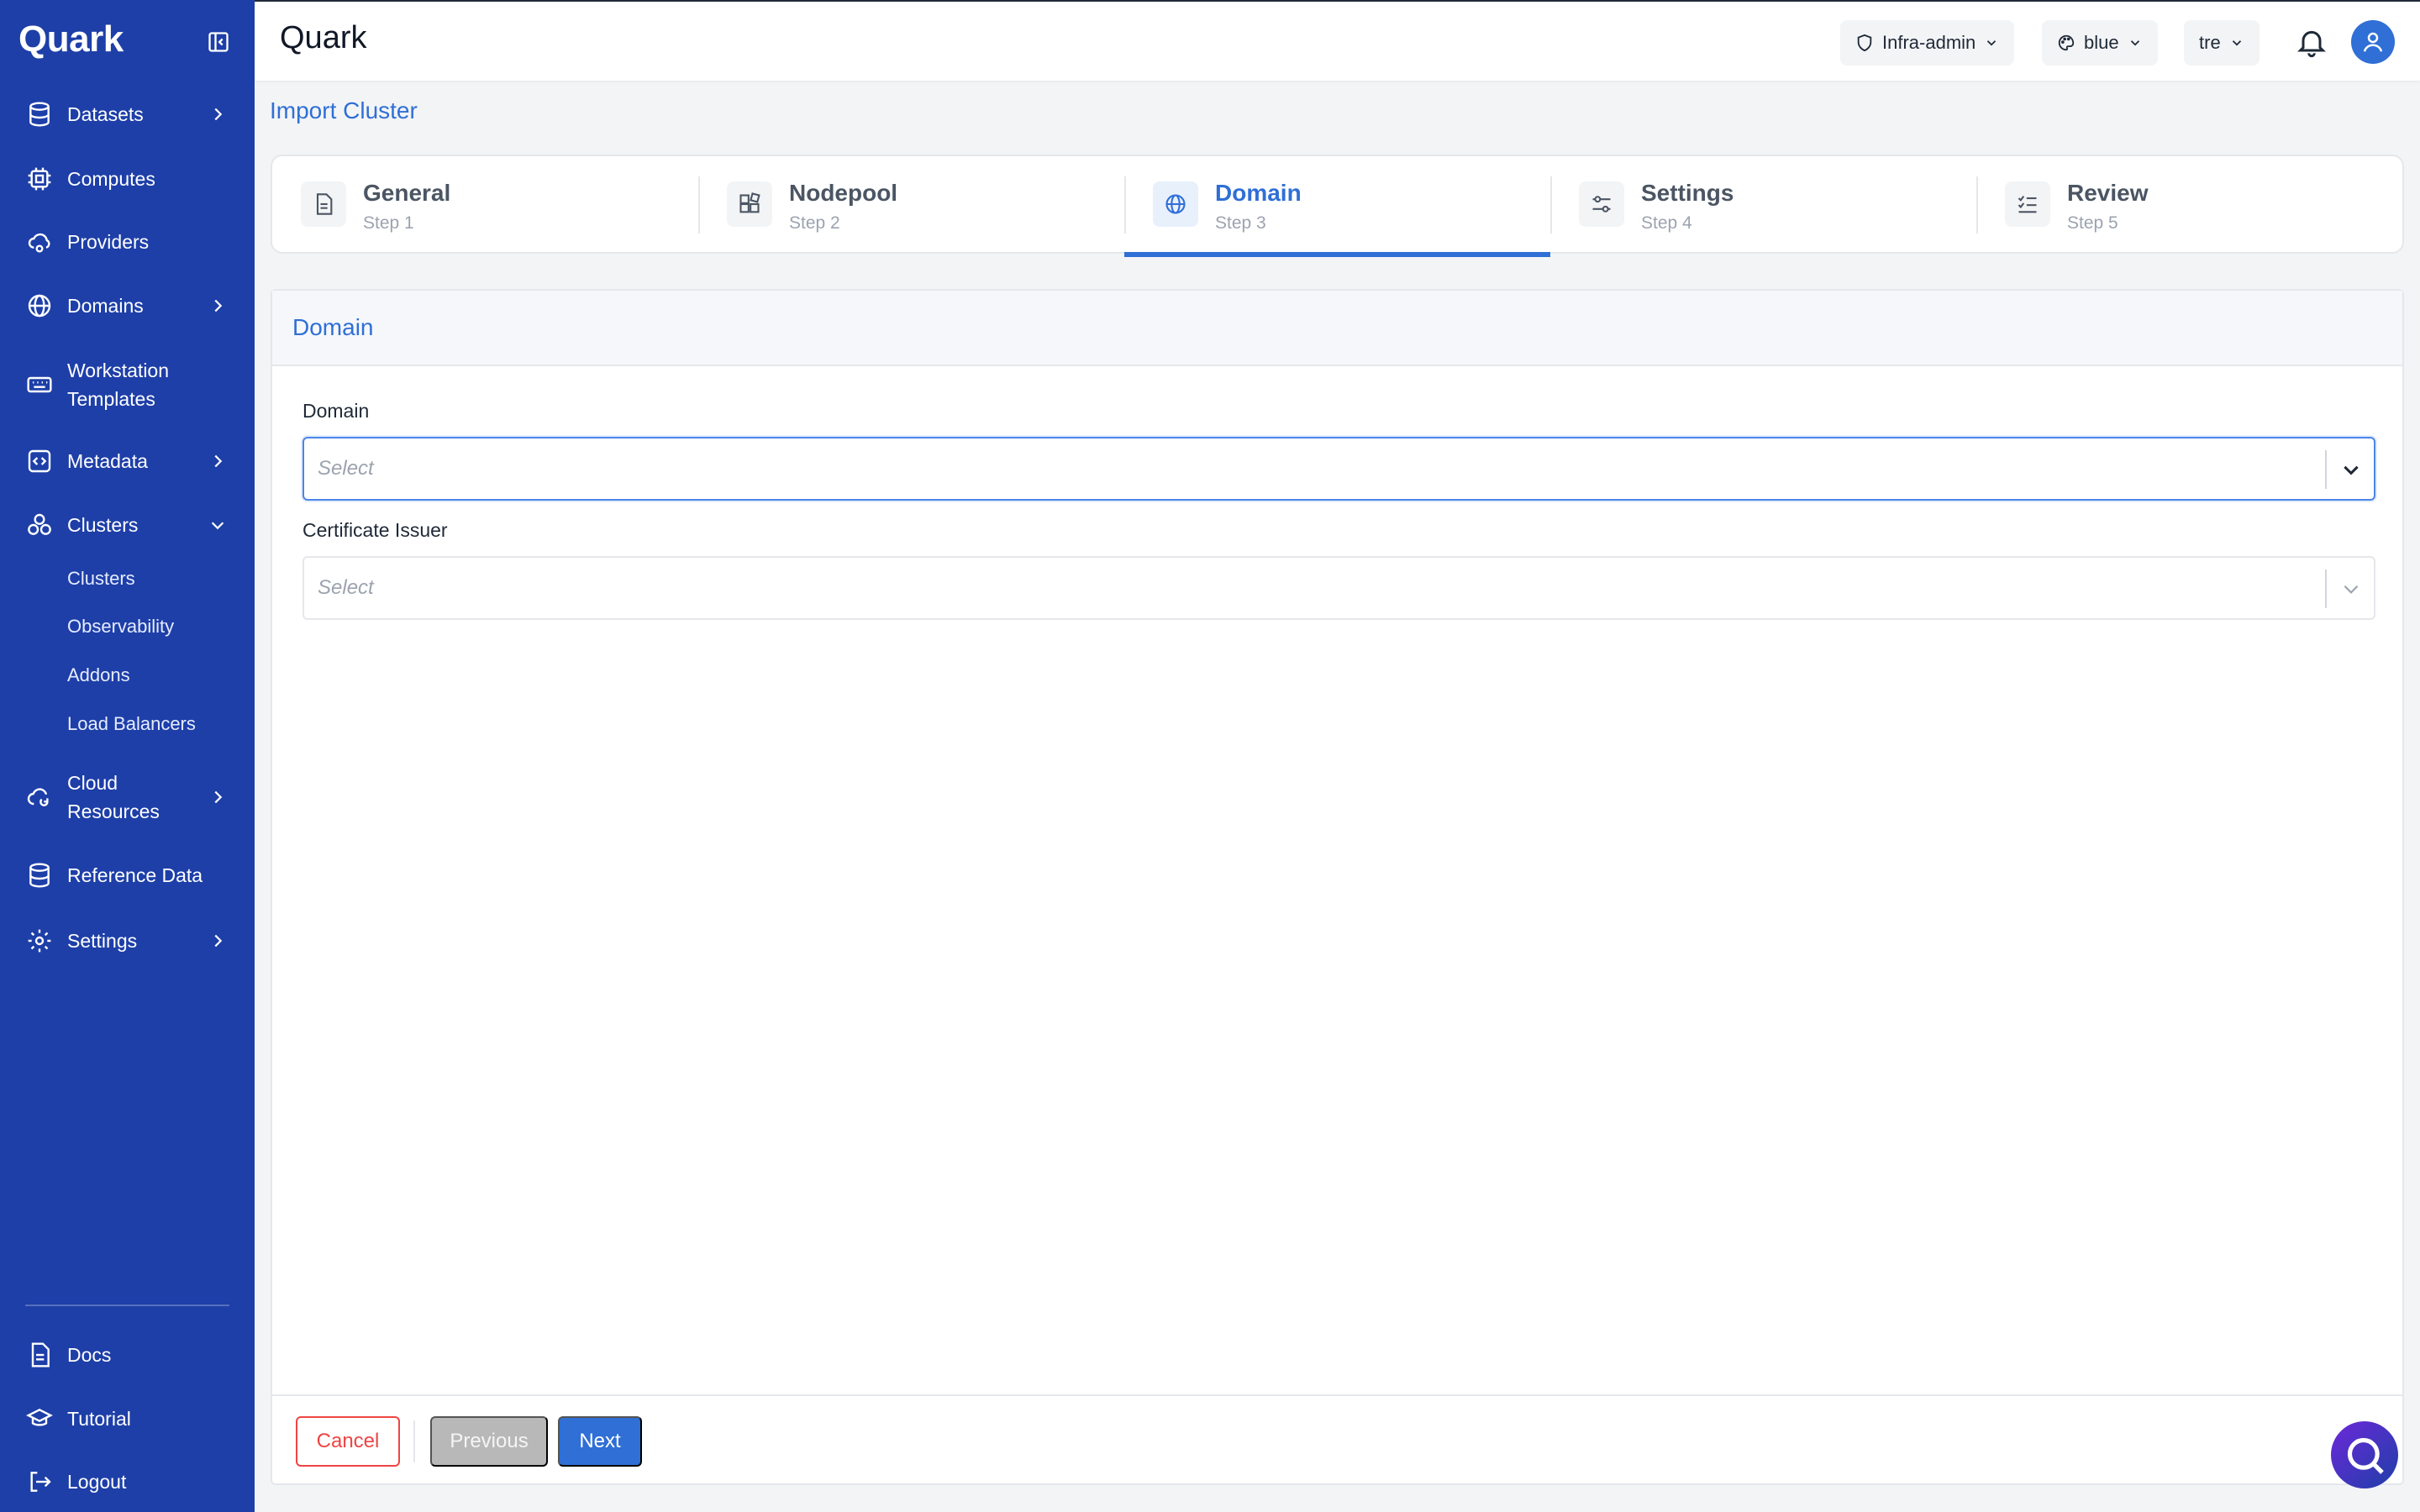  What do you see at coordinates (128, 305) in the screenshot?
I see `sidebar-item-domains: Domains` at bounding box center [128, 305].